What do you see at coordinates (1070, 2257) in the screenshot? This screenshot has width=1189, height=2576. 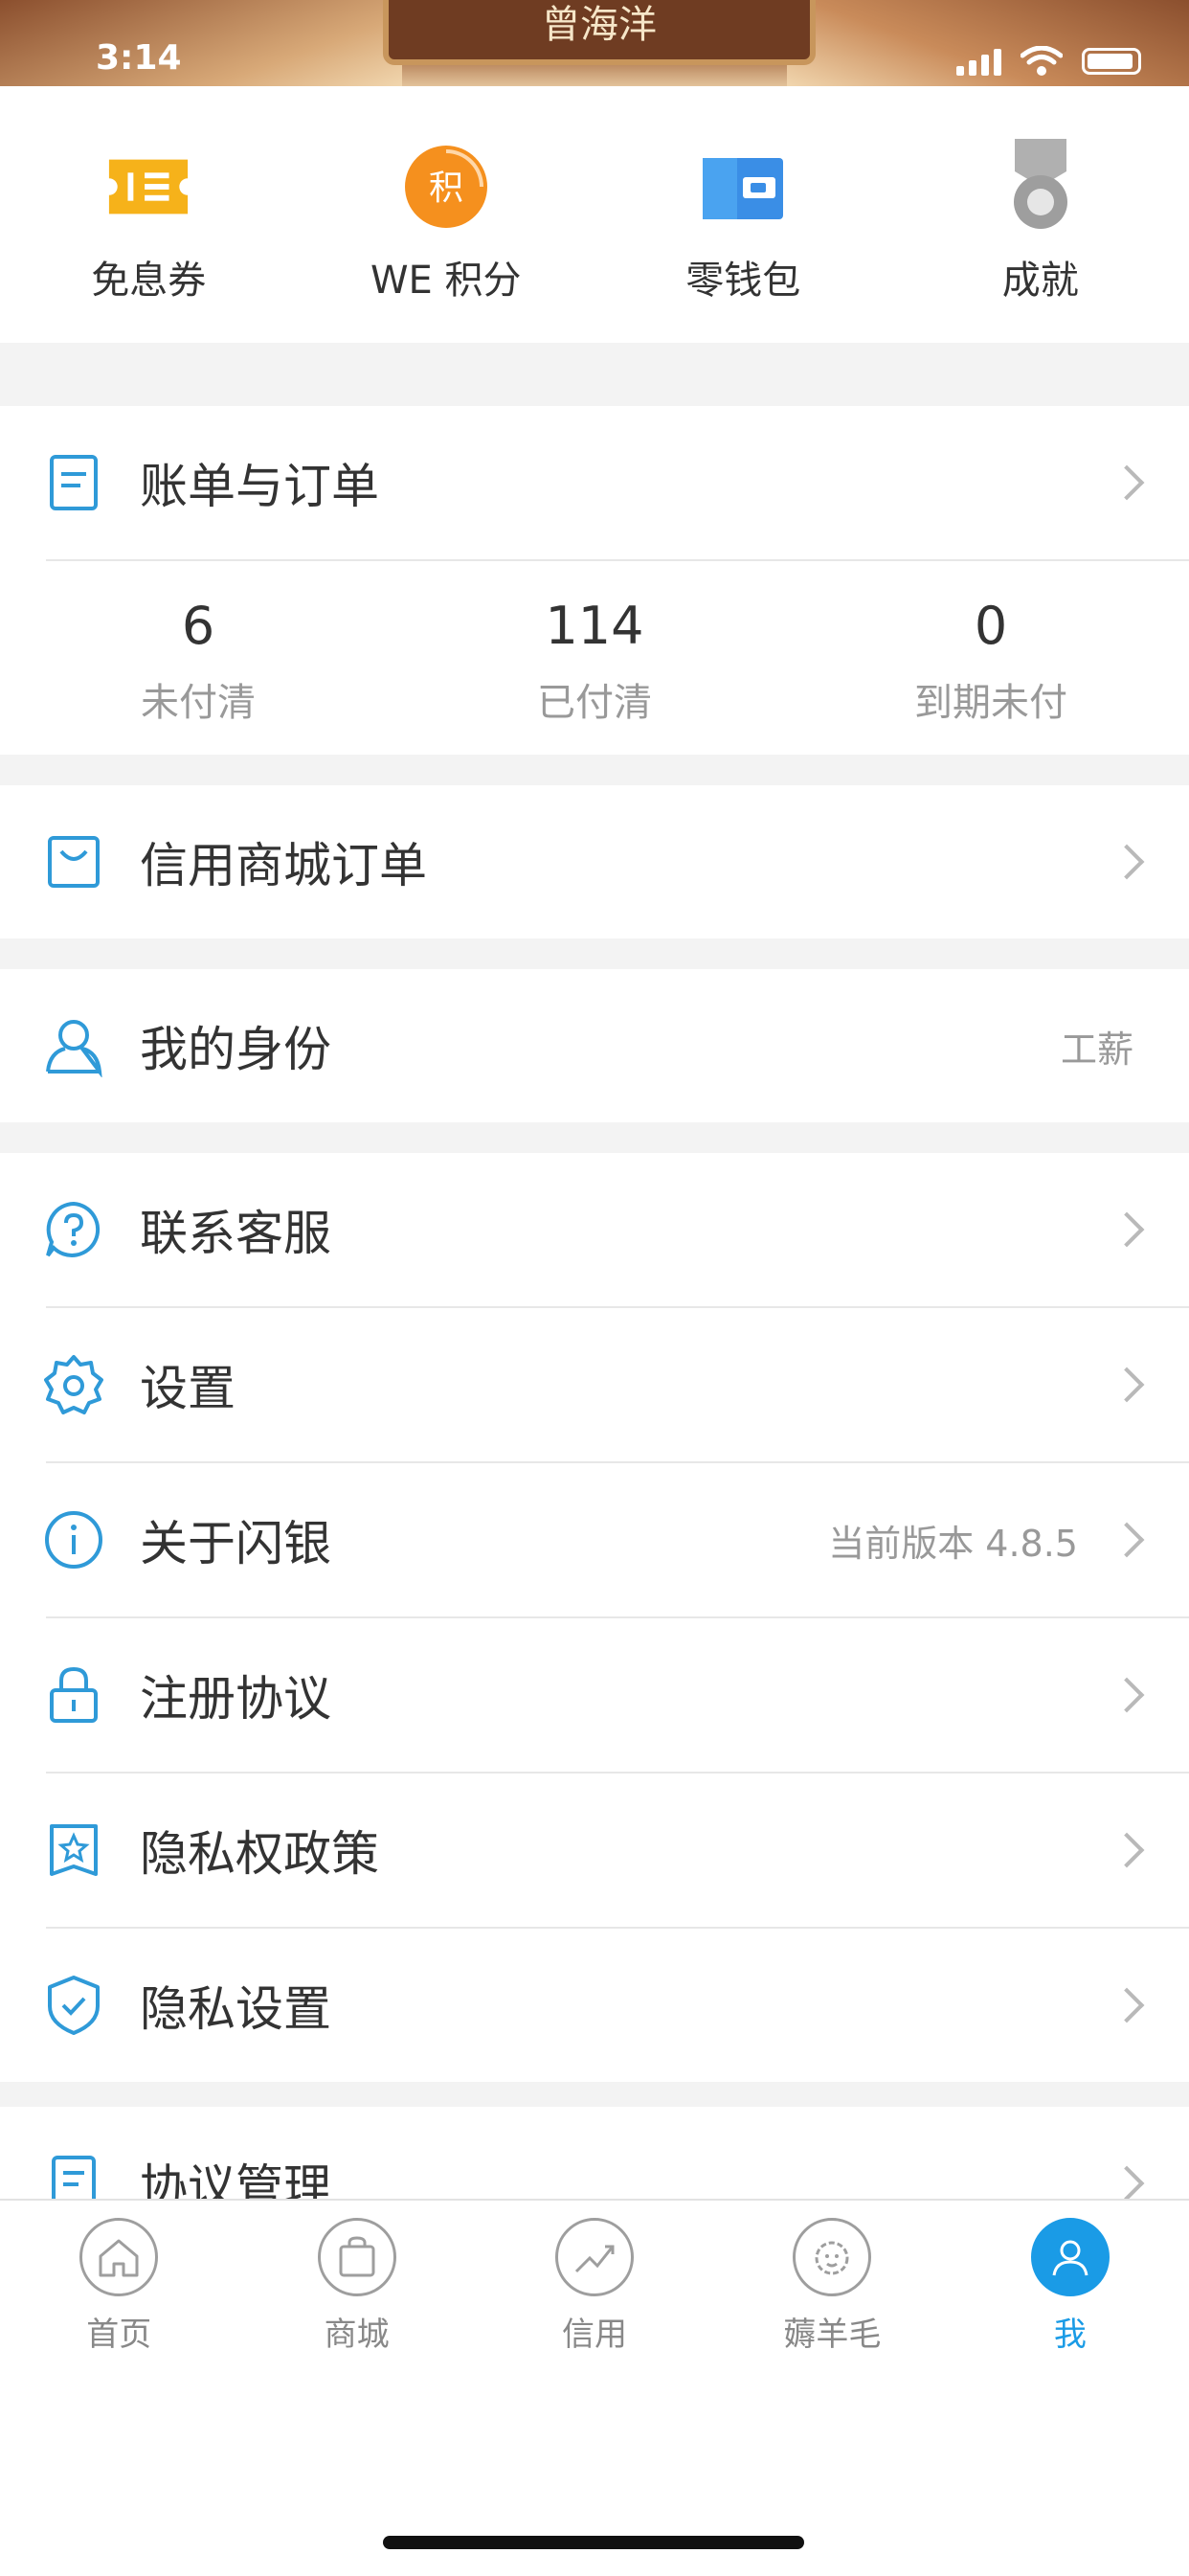 I see `person-icon` at bounding box center [1070, 2257].